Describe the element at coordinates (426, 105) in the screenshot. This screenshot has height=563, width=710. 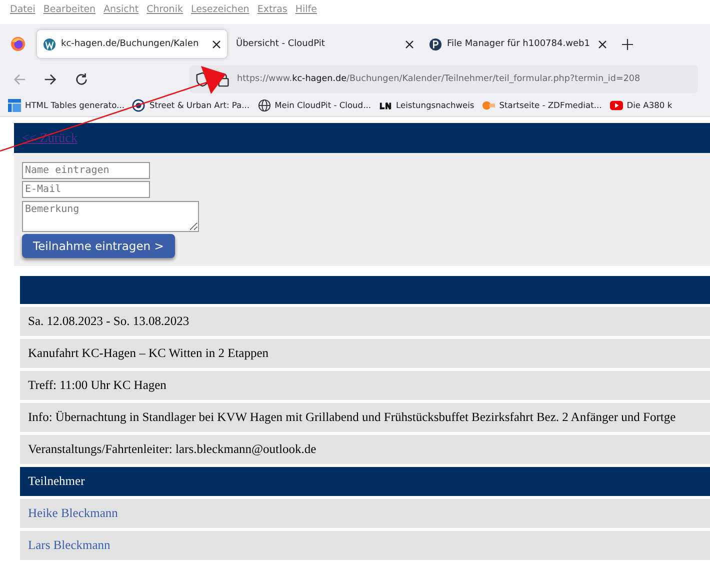
I see `bookmark: Leistungsnachweis` at that location.